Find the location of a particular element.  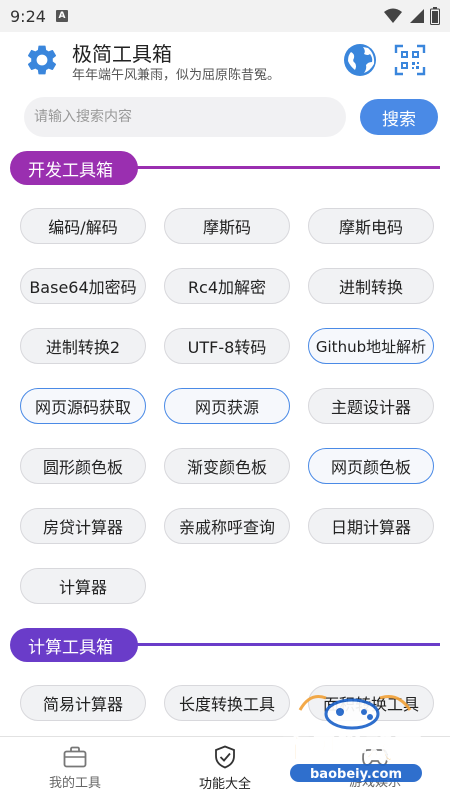

tool-page-source: 网页源码获取 is located at coordinates (83, 406).